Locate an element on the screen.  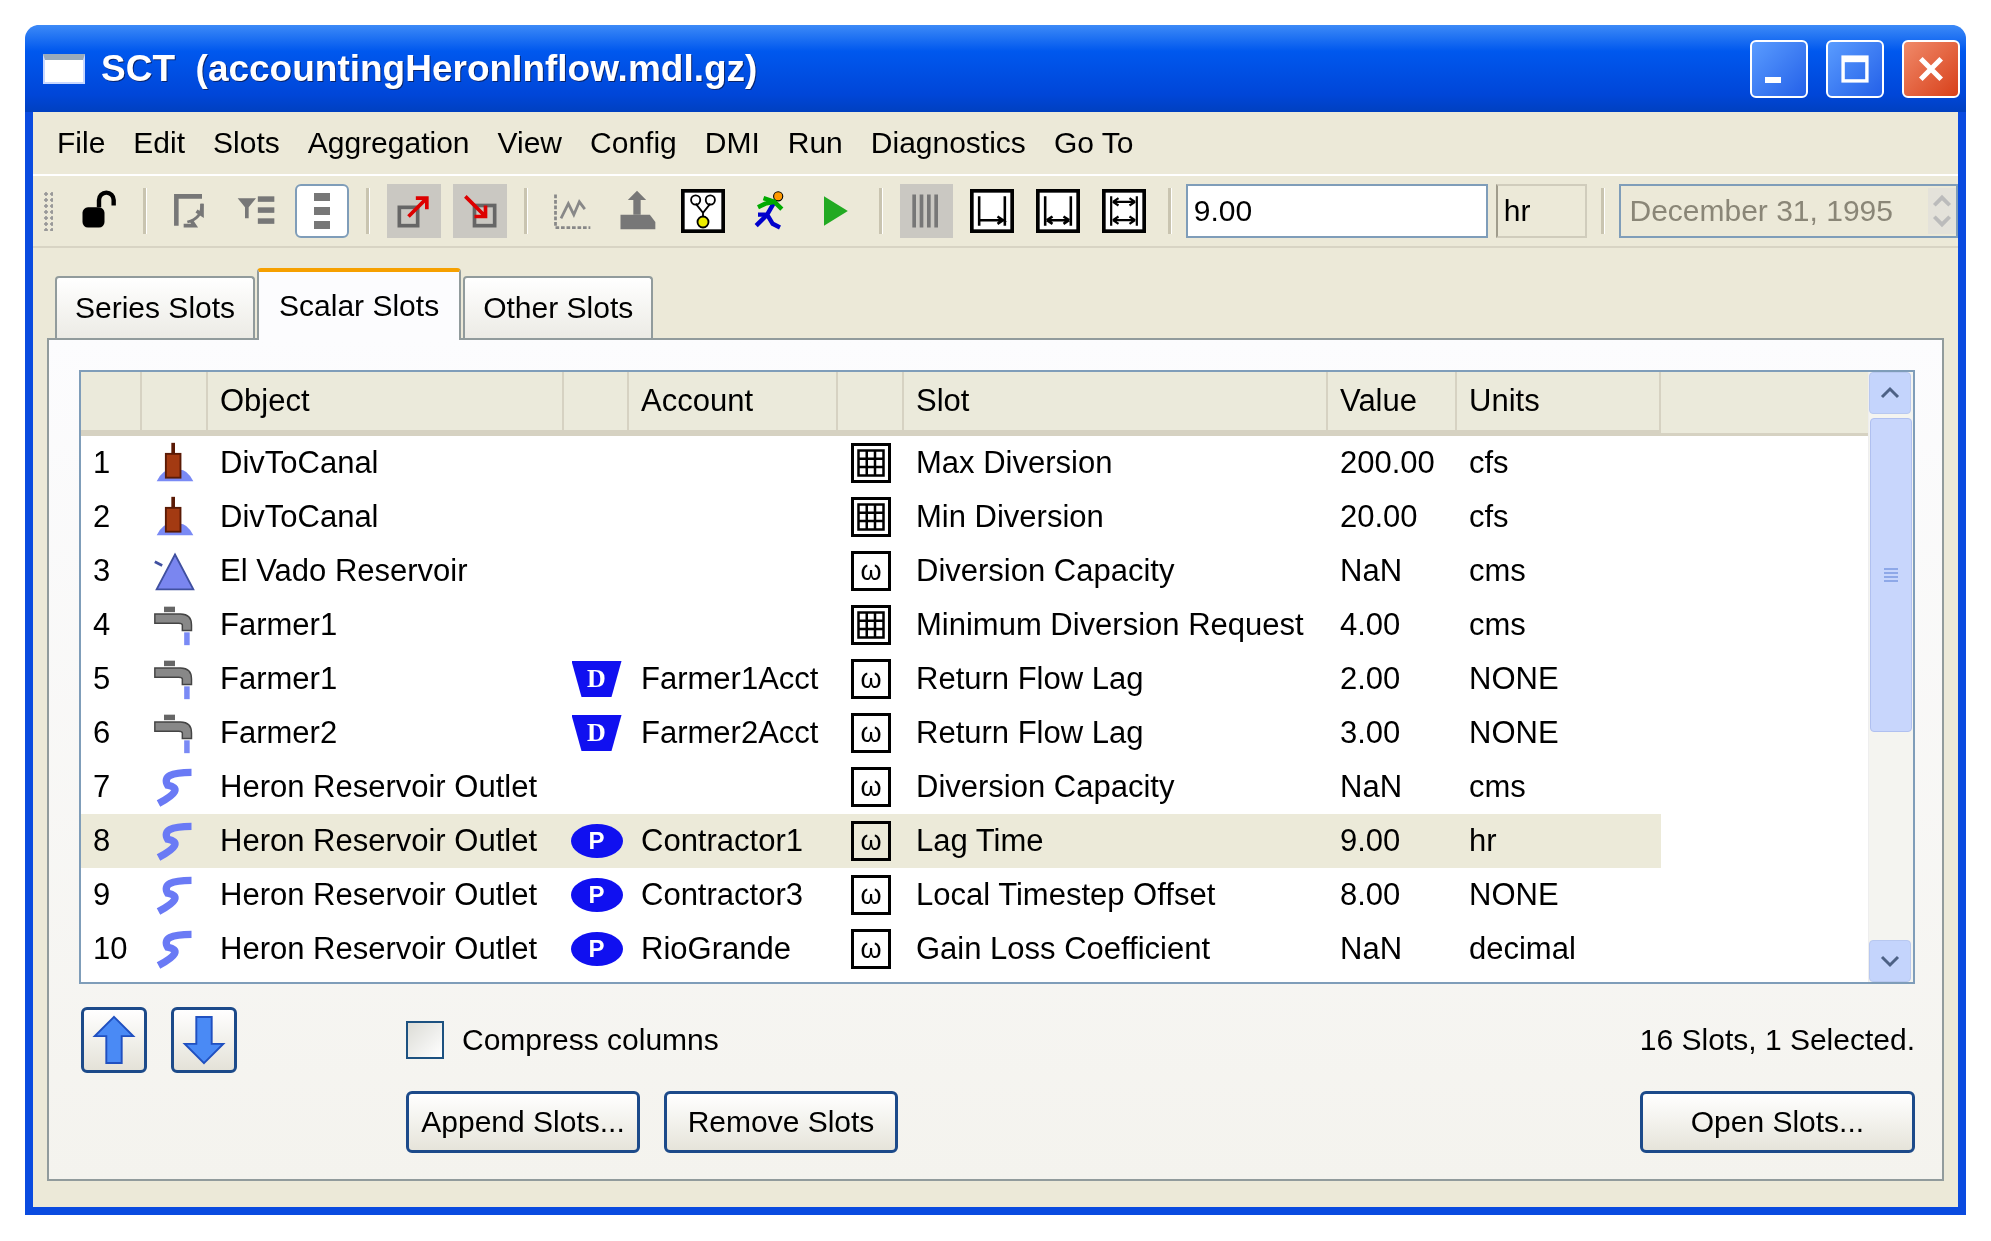
menu-item: View is located at coordinates (530, 143).